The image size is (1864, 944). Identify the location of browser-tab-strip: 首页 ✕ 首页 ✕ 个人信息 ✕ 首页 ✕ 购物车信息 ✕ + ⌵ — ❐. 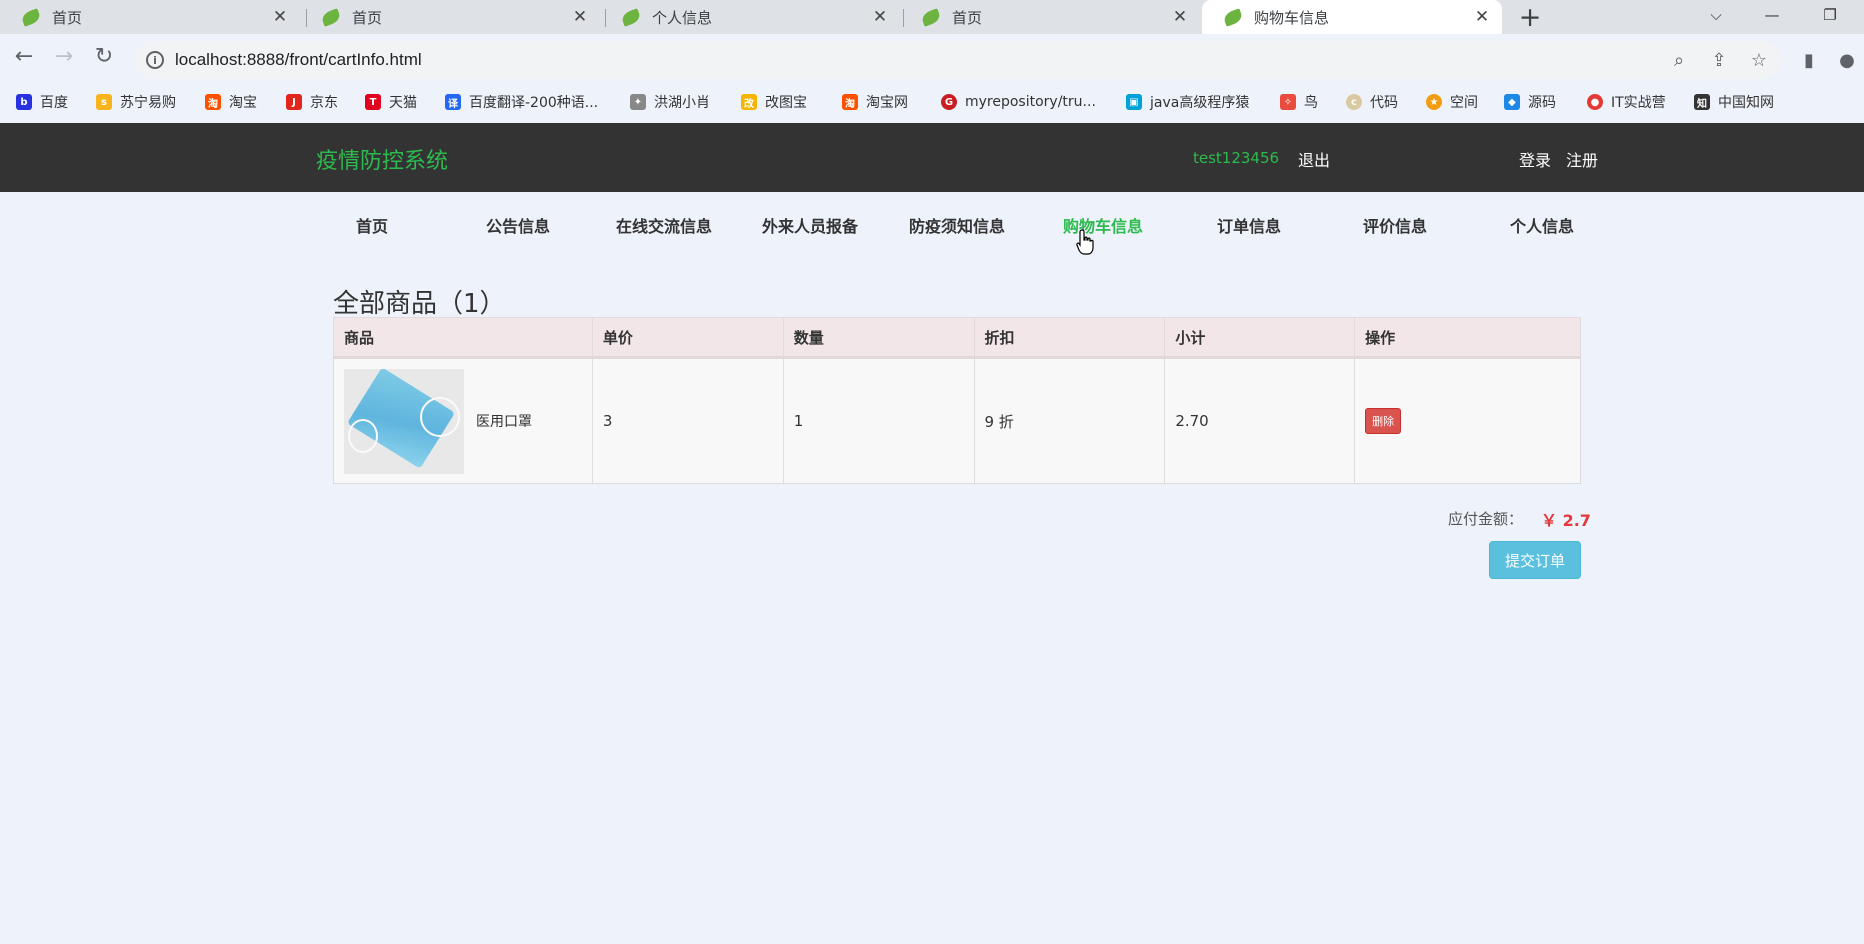
(932, 17).